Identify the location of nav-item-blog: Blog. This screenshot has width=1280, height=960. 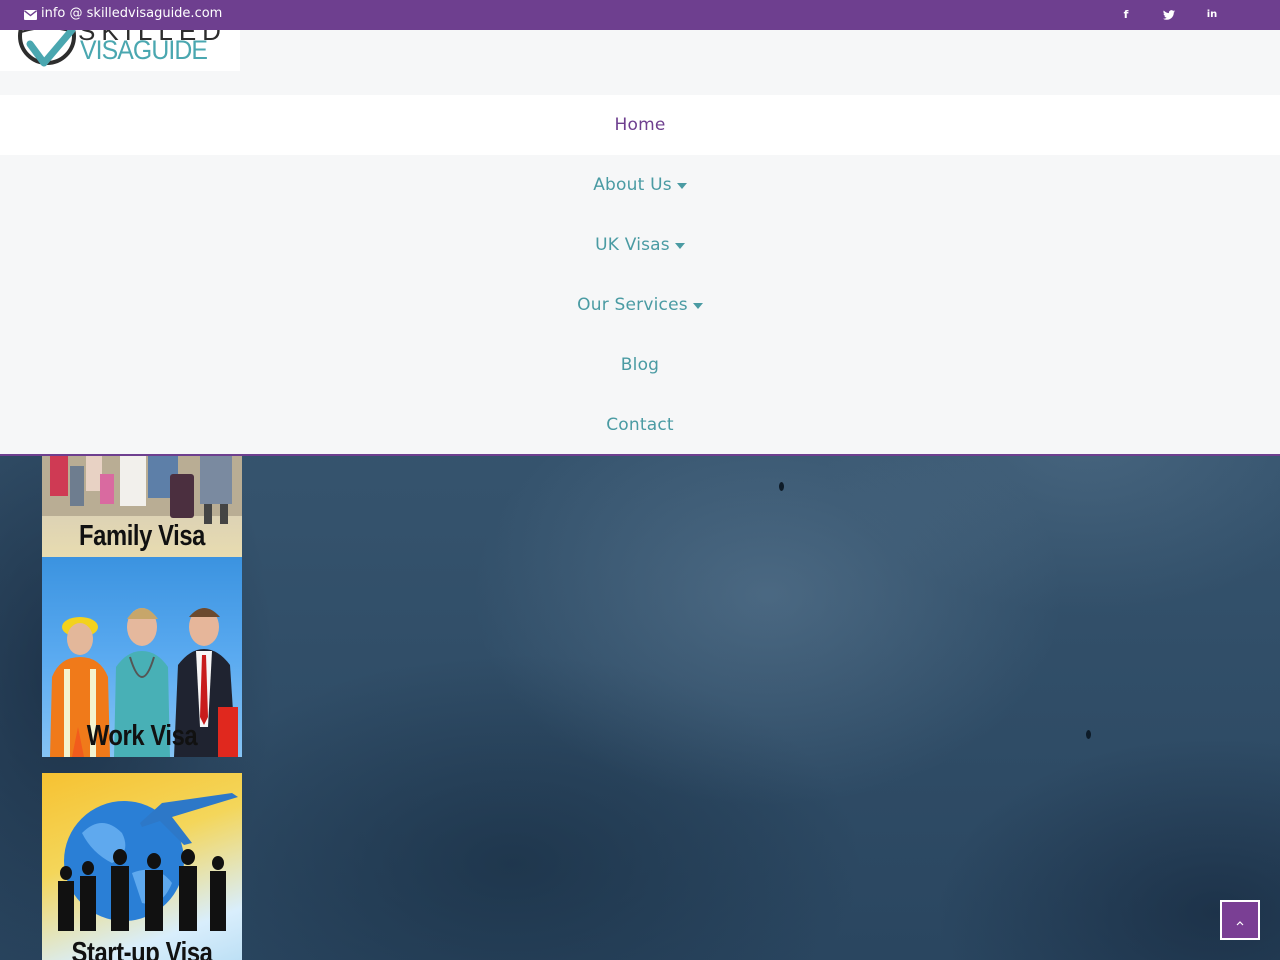
(640, 365).